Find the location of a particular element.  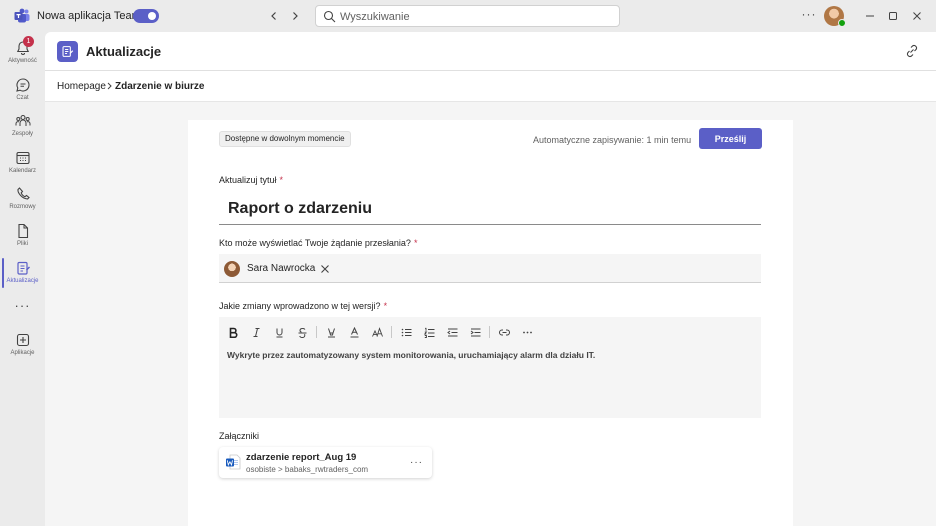

breadcrumb-current: Zdarzenie w biurze is located at coordinates (160, 86).